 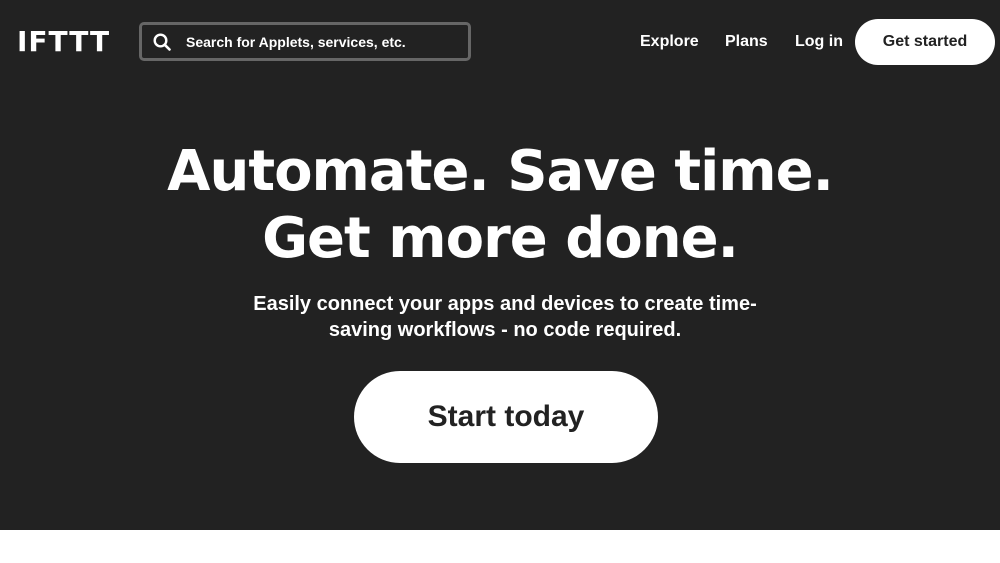 What do you see at coordinates (819, 42) in the screenshot?
I see `nav-login-link: Log in` at bounding box center [819, 42].